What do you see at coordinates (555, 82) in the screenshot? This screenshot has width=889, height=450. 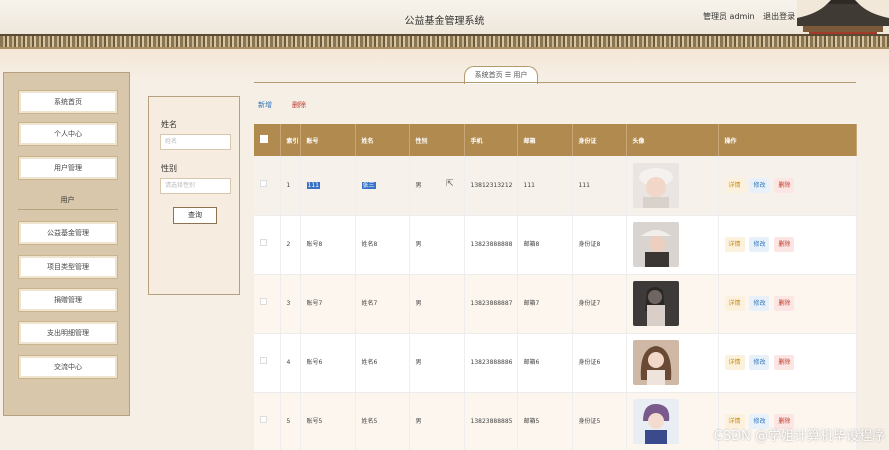 I see `breadcrumb-underline` at bounding box center [555, 82].